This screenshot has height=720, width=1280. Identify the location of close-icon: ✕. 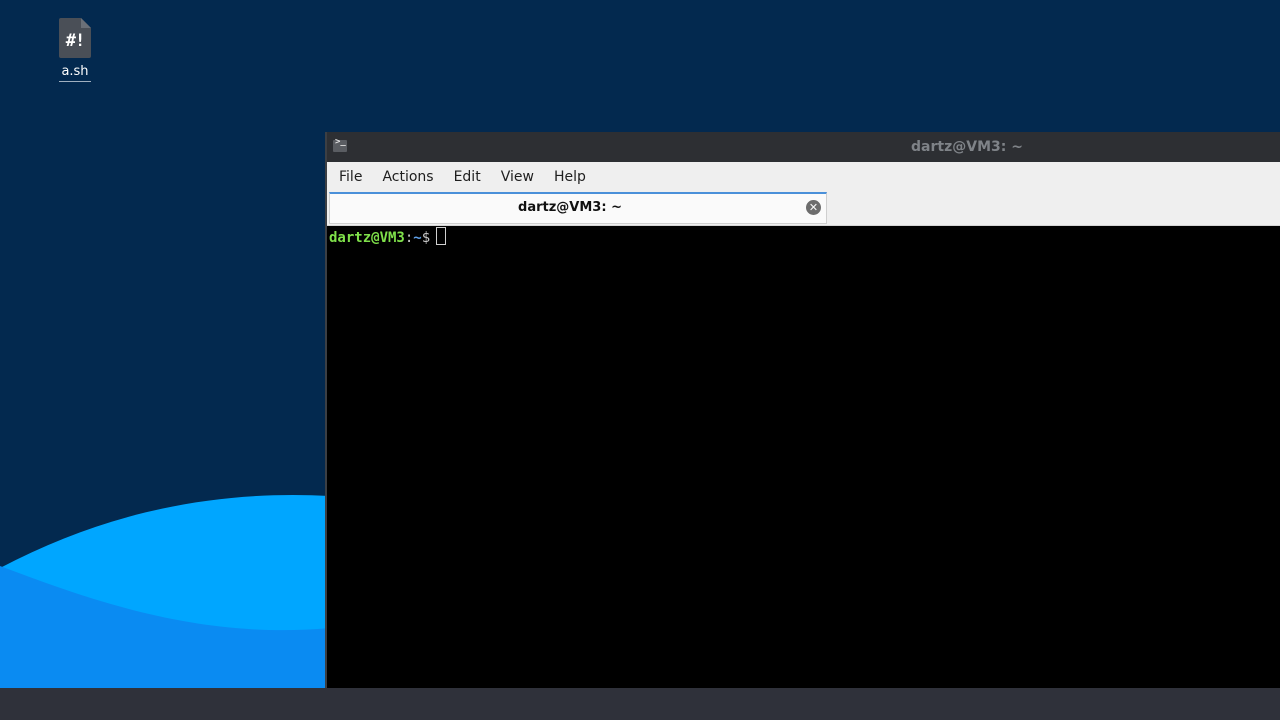
(813, 207).